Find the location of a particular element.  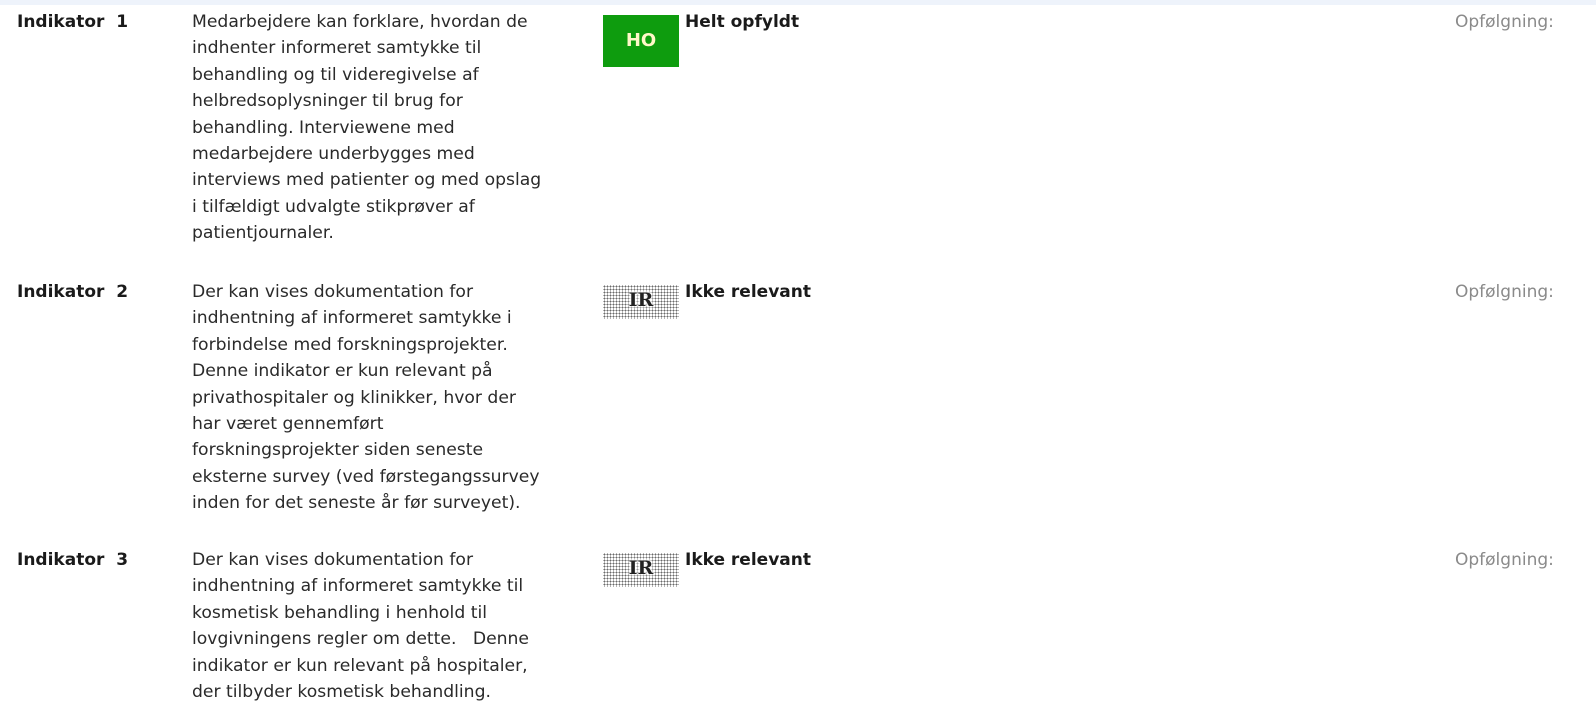

description-line: behandling og til videregivelse af is located at coordinates (335, 74).